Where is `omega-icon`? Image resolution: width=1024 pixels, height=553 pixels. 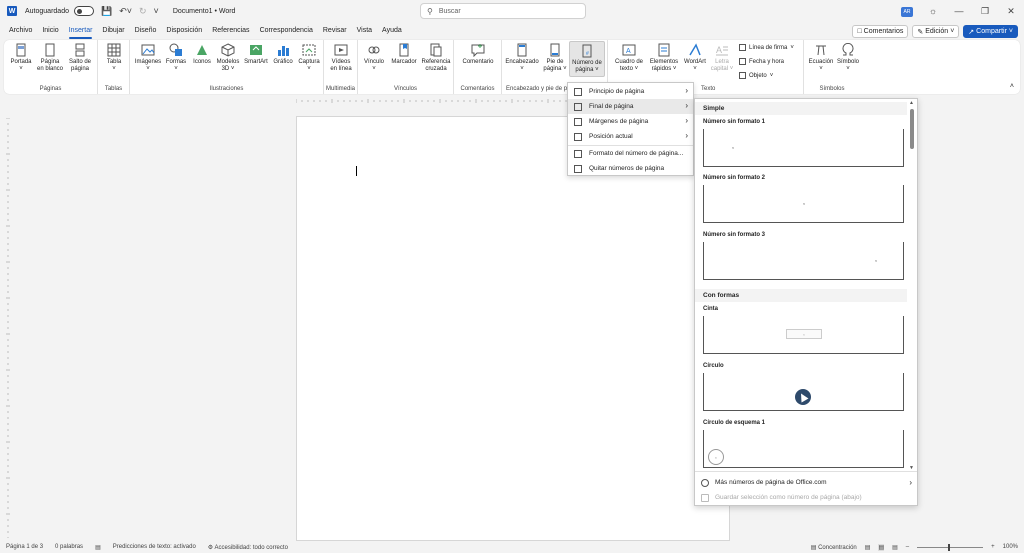 omega-icon is located at coordinates (848, 49).